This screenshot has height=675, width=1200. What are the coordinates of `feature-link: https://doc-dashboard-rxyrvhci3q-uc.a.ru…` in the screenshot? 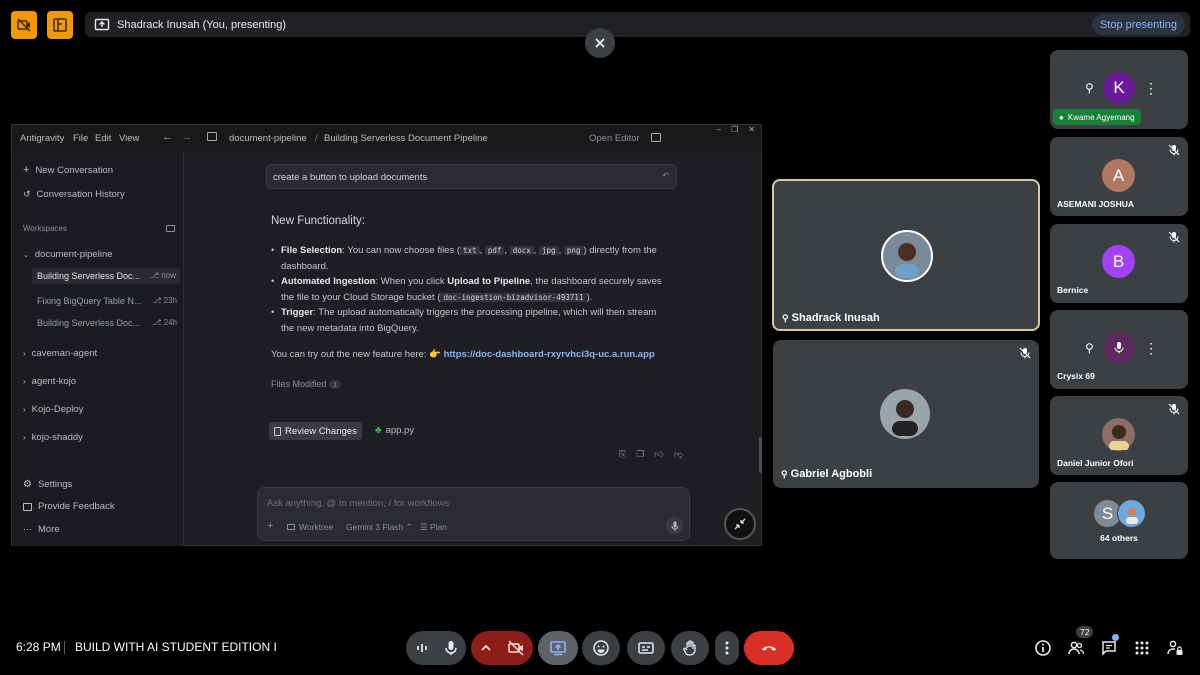 It's located at (549, 354).